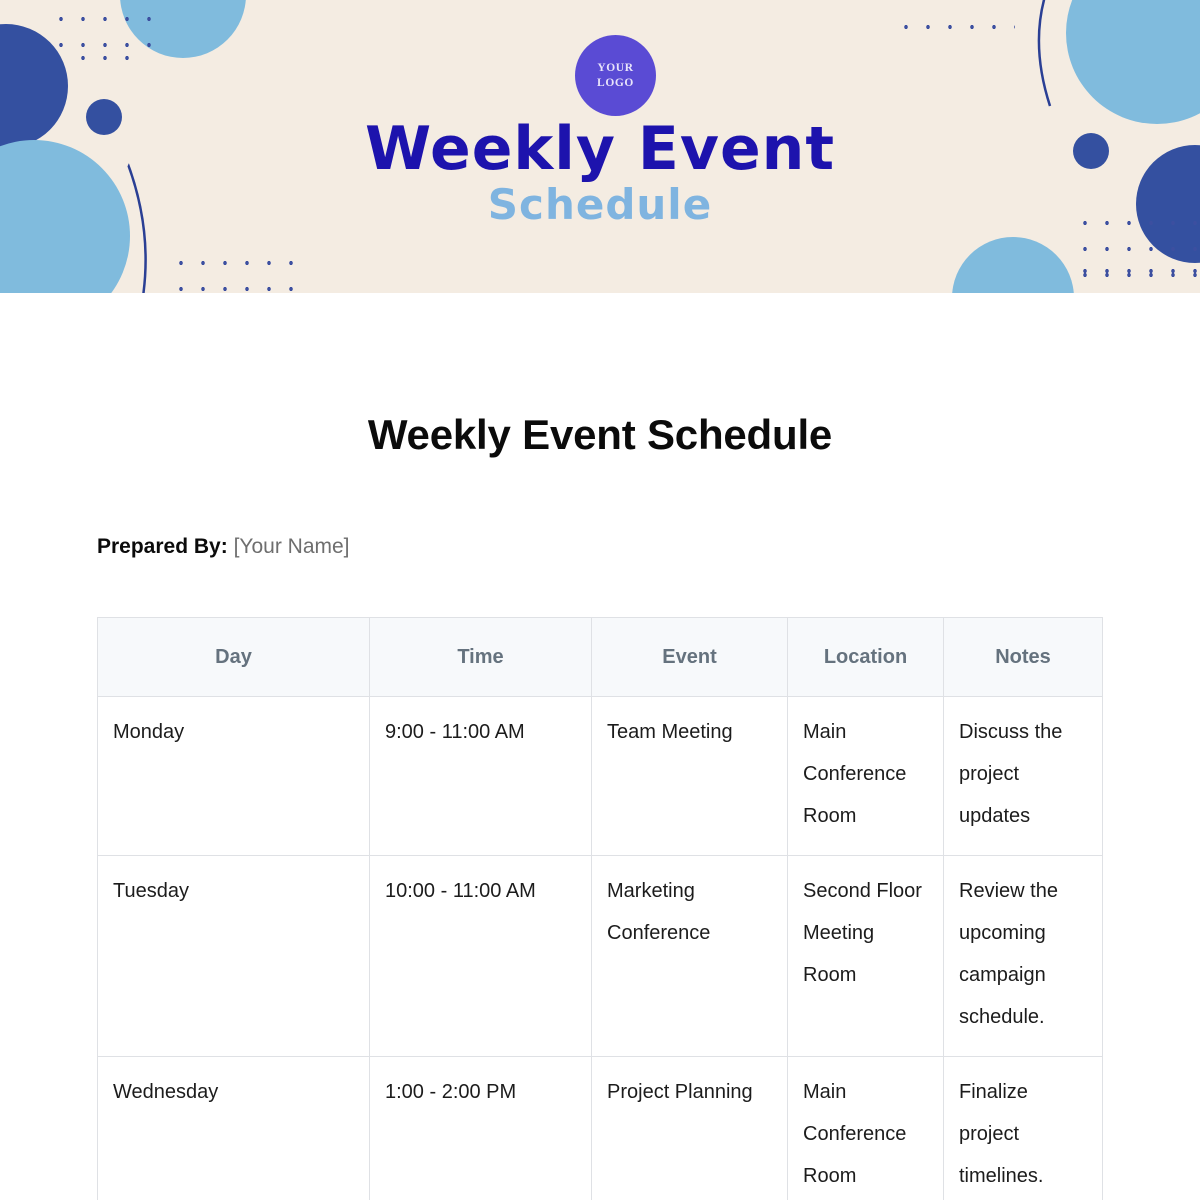 The width and height of the screenshot is (1200, 1200). What do you see at coordinates (1023, 657) in the screenshot?
I see `column-header-notes: Notes` at bounding box center [1023, 657].